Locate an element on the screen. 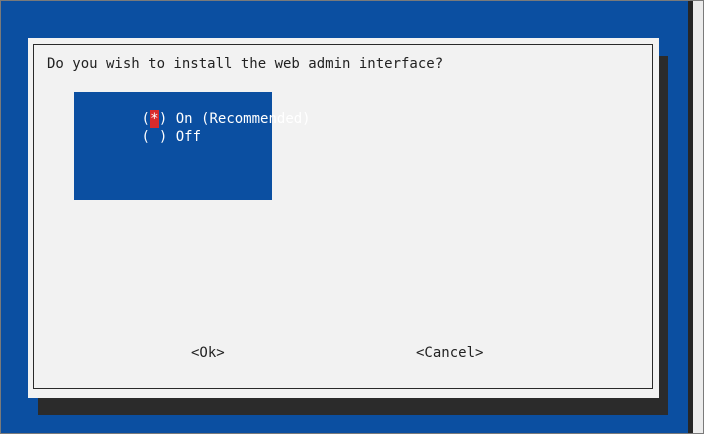 The image size is (704, 434). radio-list: (*) On (Recommended) ( ) Off is located at coordinates (192, 146).